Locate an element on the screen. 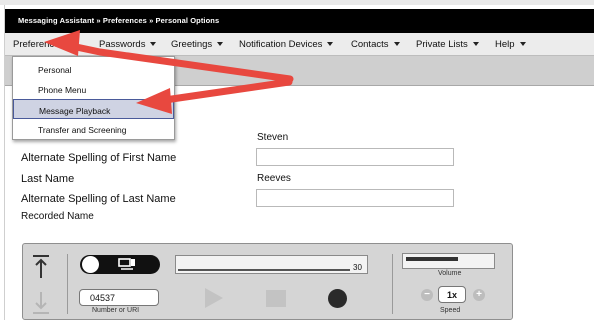 The image size is (594, 320). alt-first-name-input is located at coordinates (355, 157).